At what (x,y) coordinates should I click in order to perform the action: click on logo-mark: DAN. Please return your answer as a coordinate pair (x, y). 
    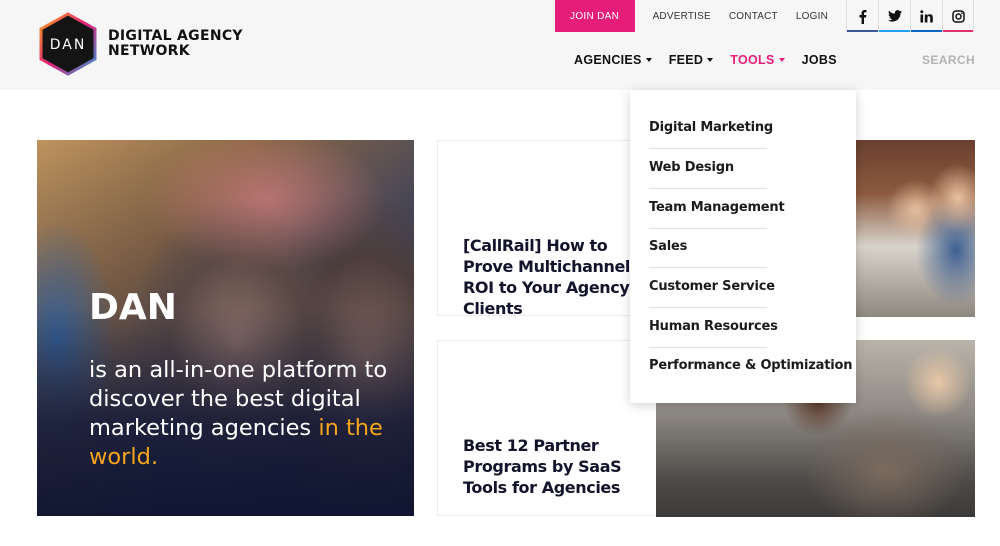
    Looking at the image, I should click on (68, 45).